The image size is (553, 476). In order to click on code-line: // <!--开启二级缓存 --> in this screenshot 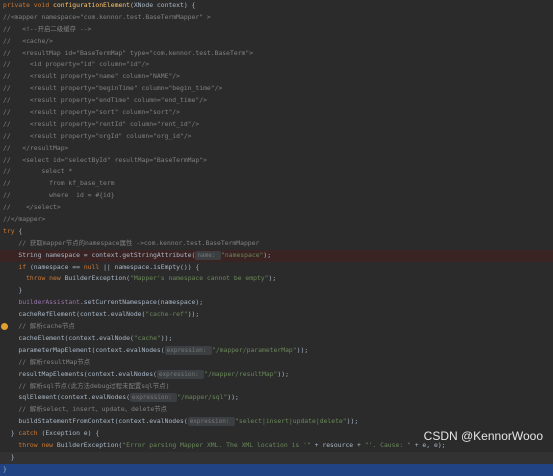, I will do `click(276, 30)`.